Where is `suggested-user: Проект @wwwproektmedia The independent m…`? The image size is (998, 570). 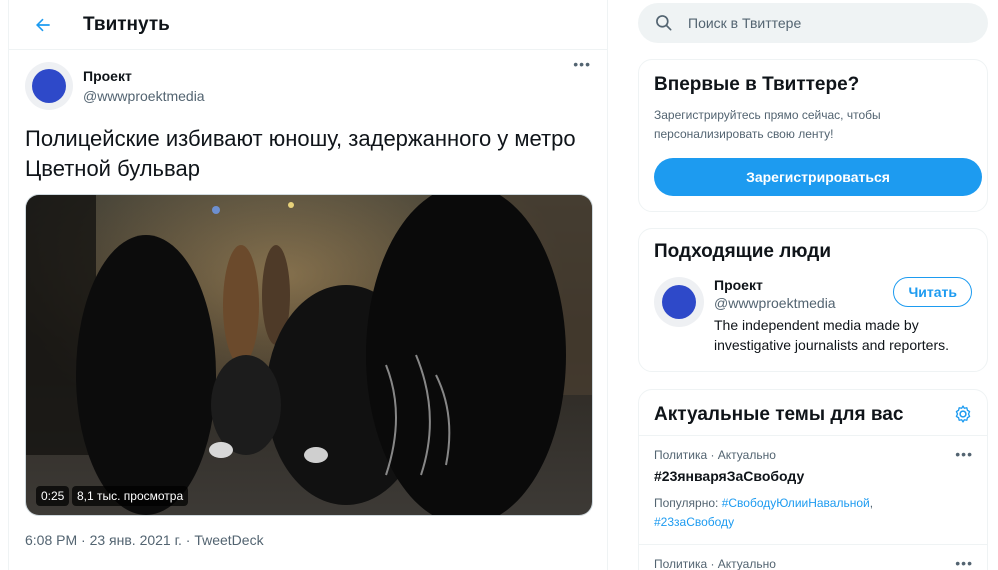 suggested-user: Проект @wwwproektmedia The independent m… is located at coordinates (813, 316).